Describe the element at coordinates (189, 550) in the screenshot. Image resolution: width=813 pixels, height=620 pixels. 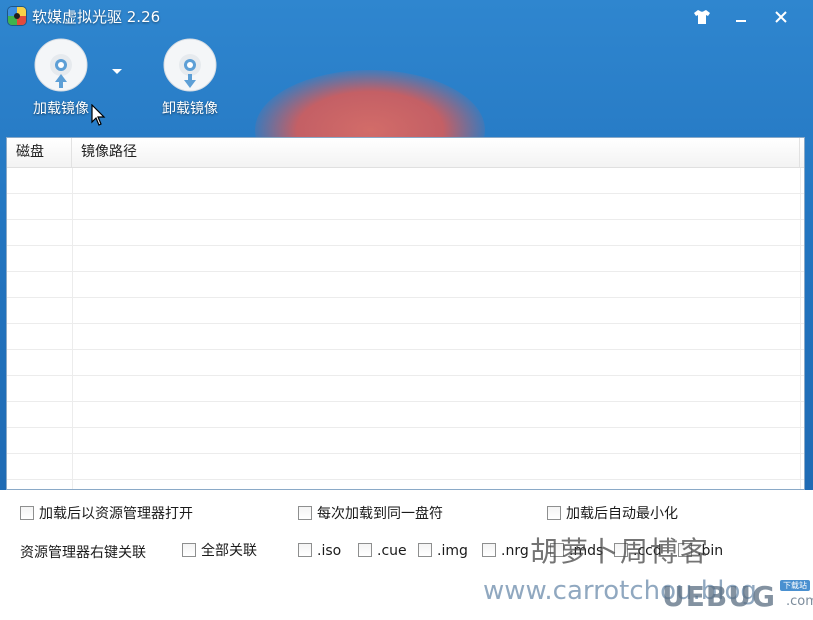
I see `associate-all-checkbox` at that location.